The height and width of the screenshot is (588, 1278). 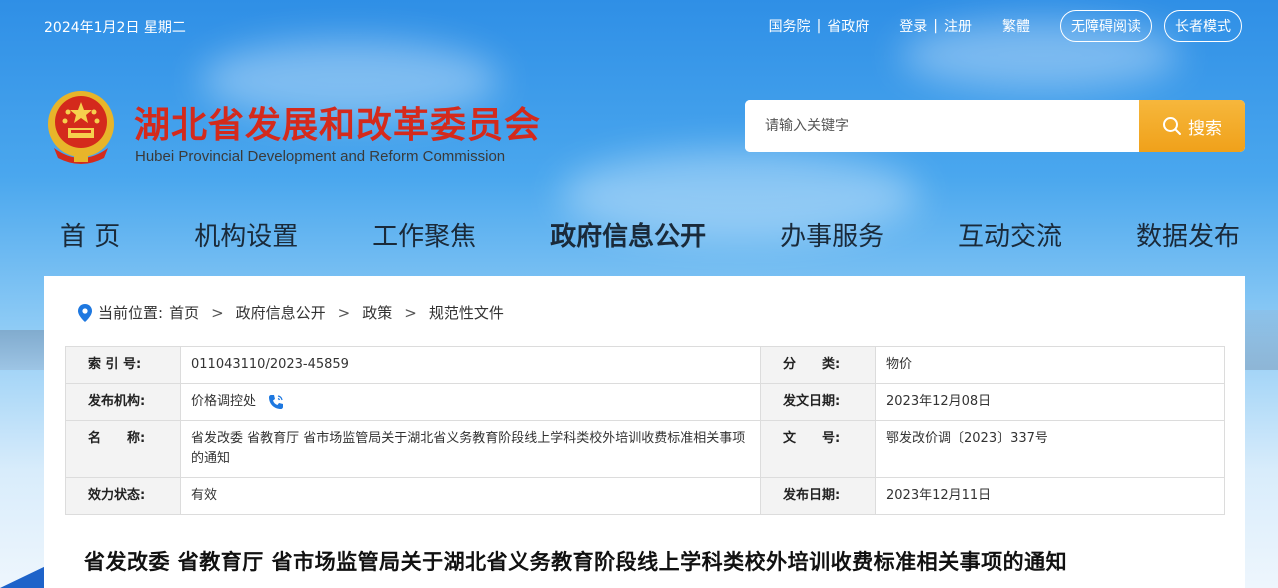 I want to click on link-provincial-gov: 省政府, so click(x=848, y=26).